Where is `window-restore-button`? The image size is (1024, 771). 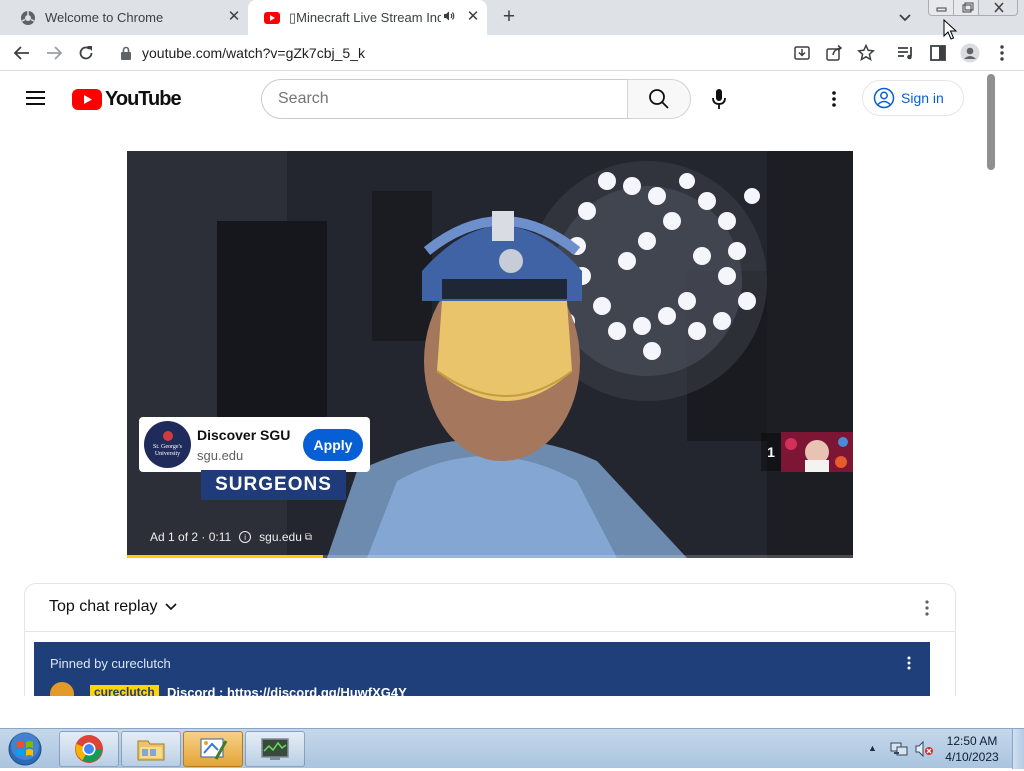
window-restore-button is located at coordinates (966, 8).